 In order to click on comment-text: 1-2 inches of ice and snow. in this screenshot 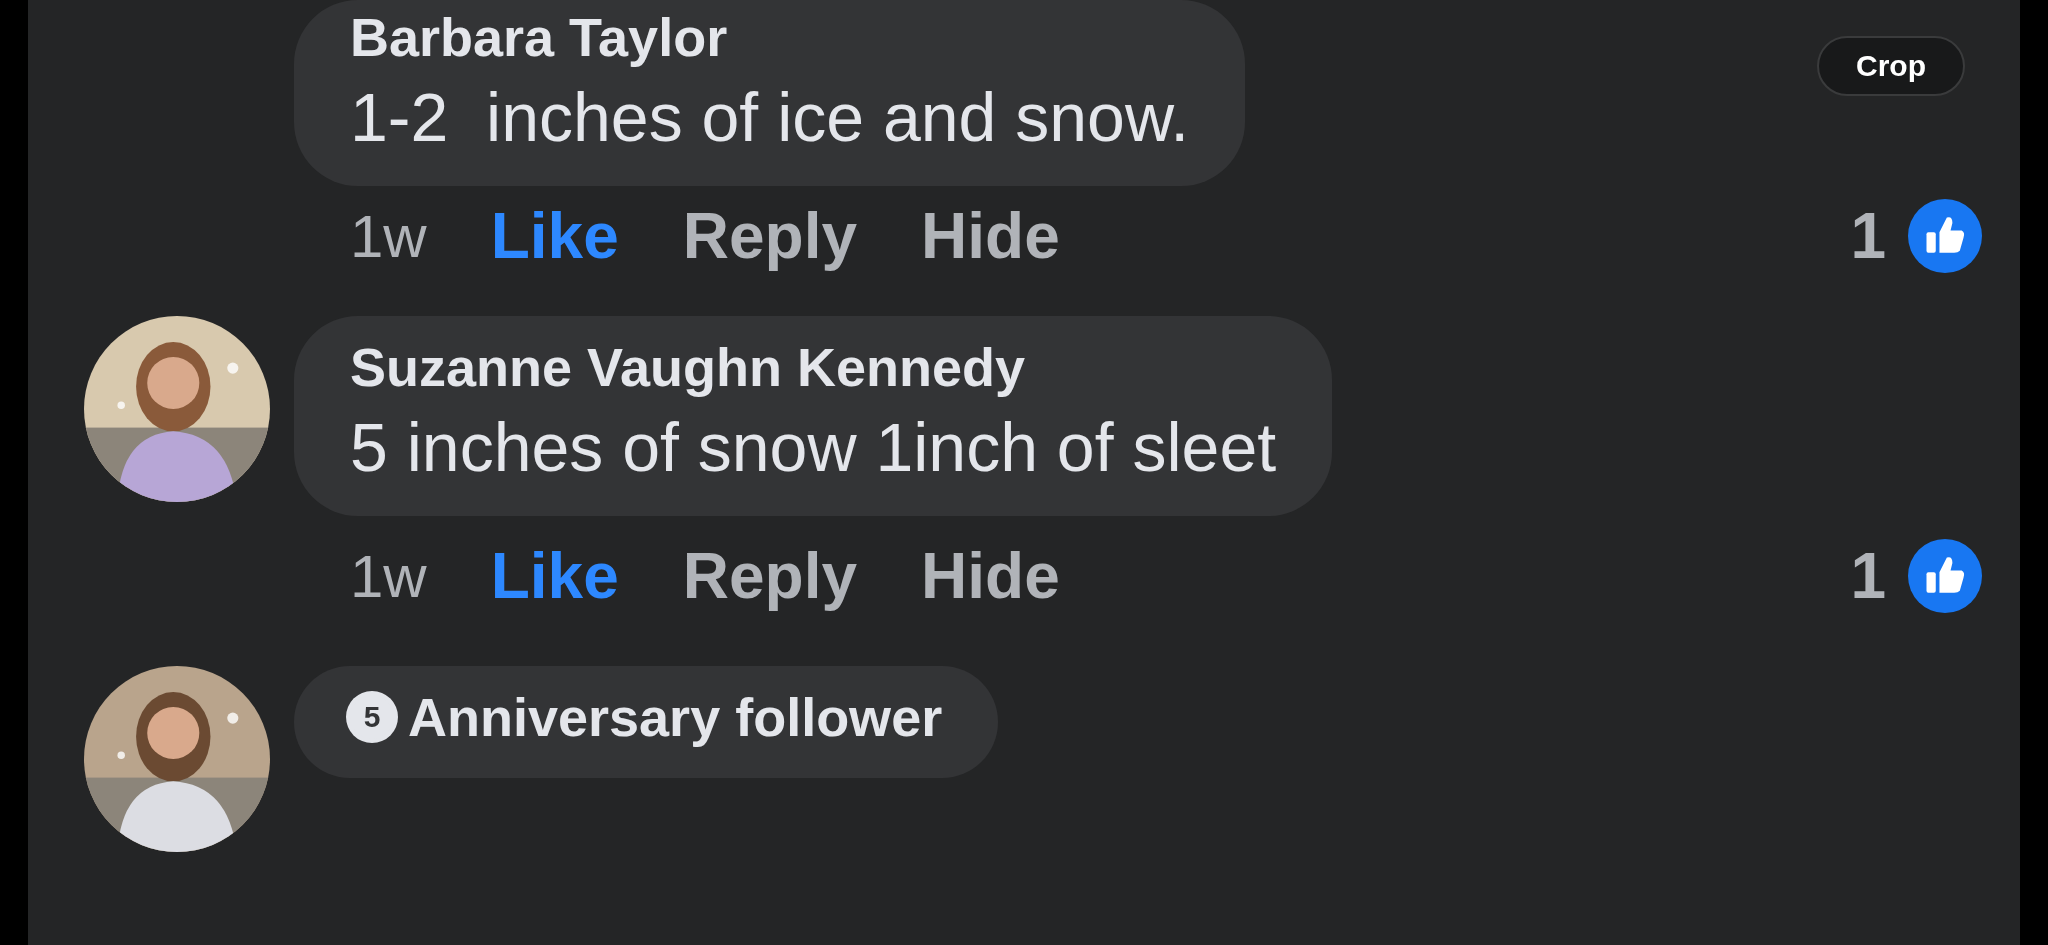, I will do `click(770, 117)`.